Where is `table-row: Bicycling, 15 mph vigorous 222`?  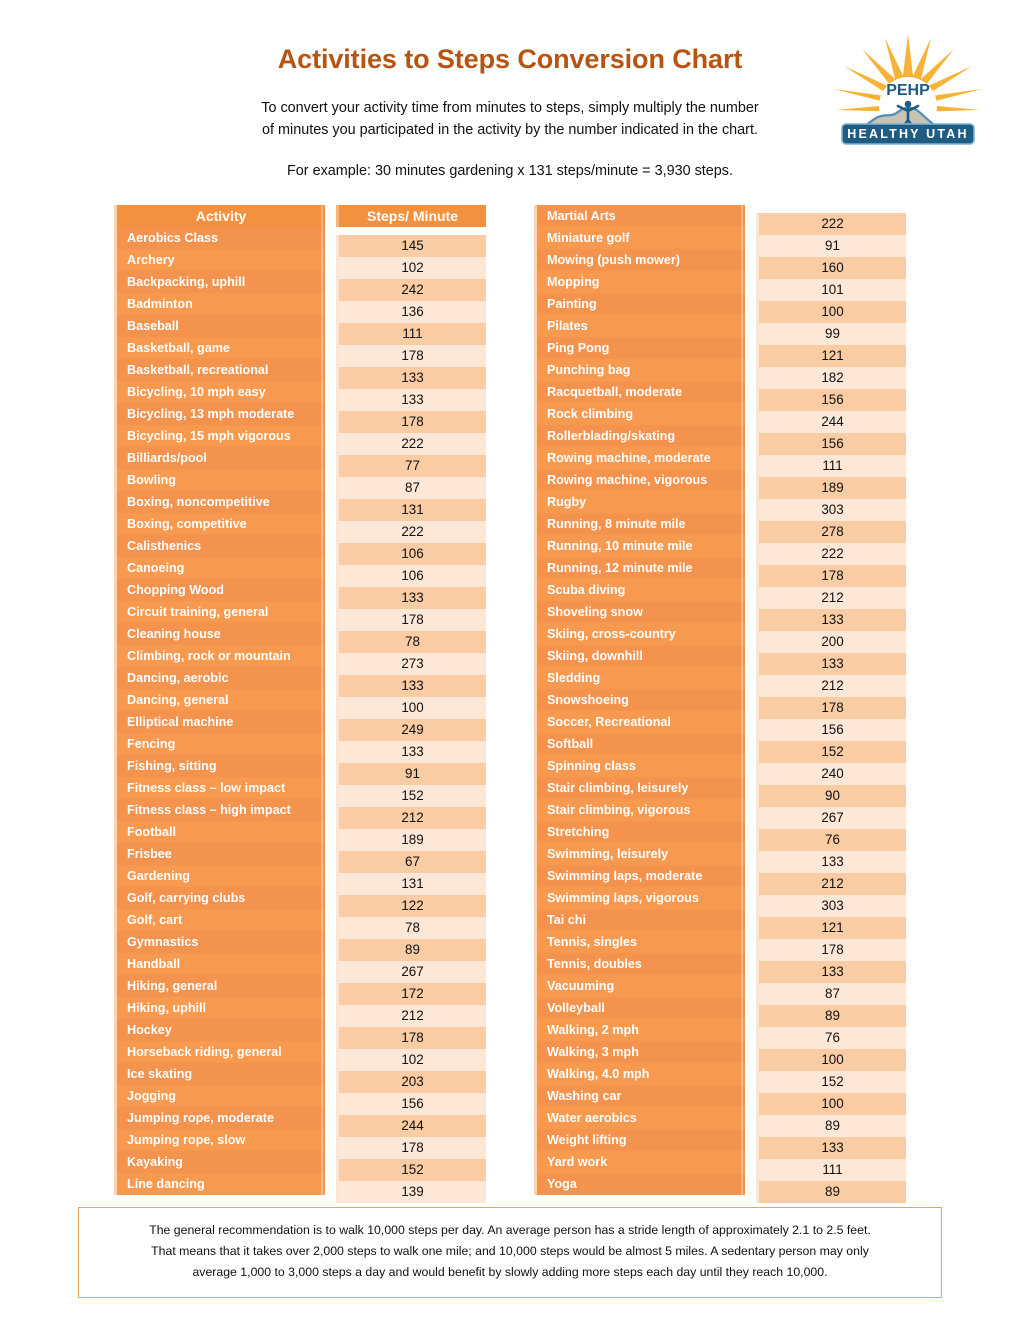
table-row: Bicycling, 15 mph vigorous 222 is located at coordinates (300, 440).